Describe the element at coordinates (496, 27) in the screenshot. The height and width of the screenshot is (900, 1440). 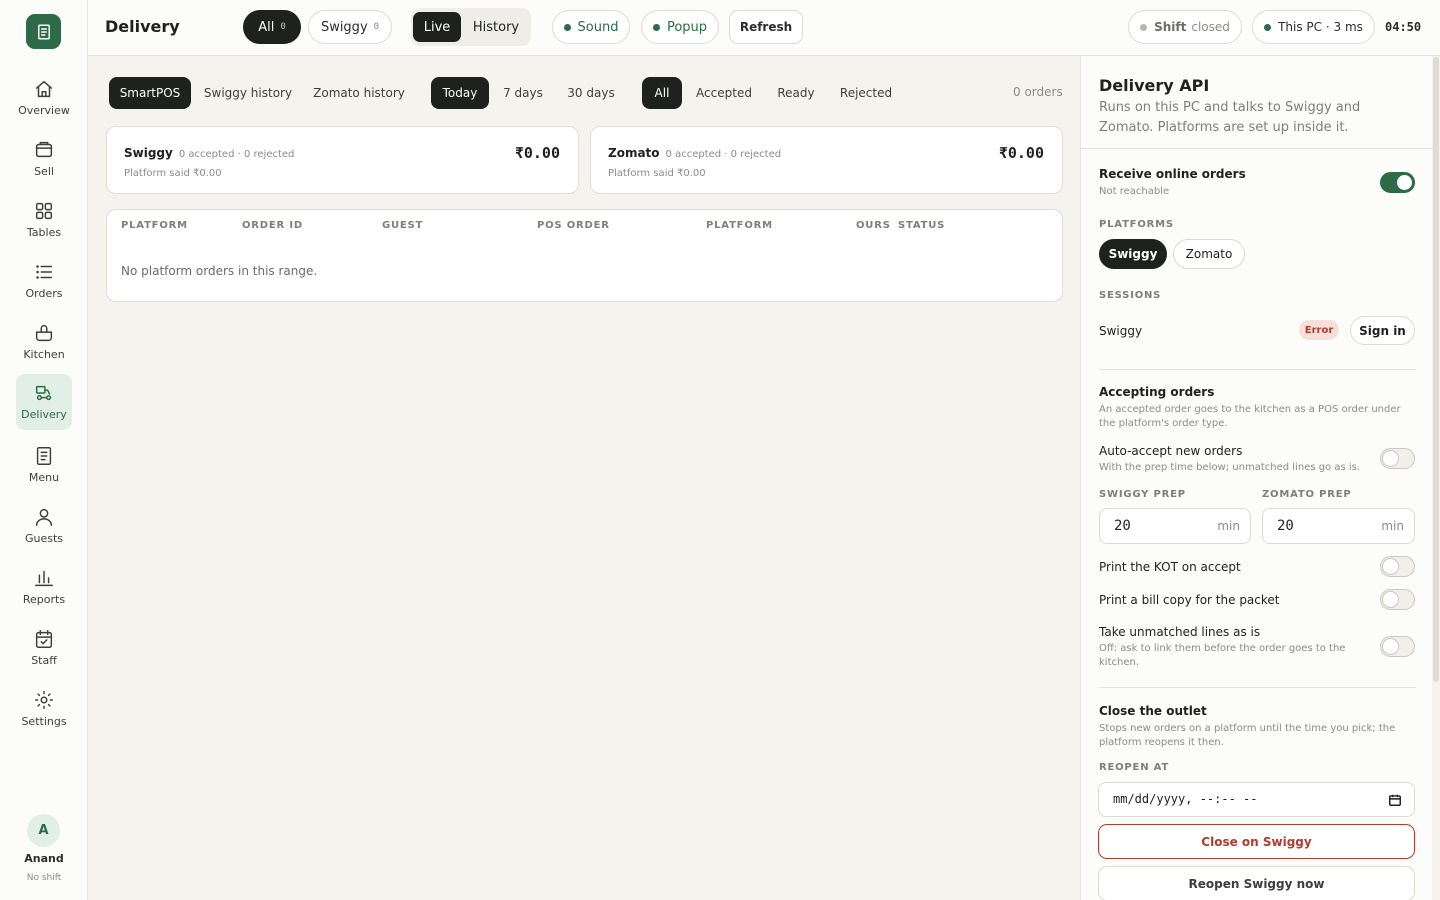
I see `history-tab: History` at that location.